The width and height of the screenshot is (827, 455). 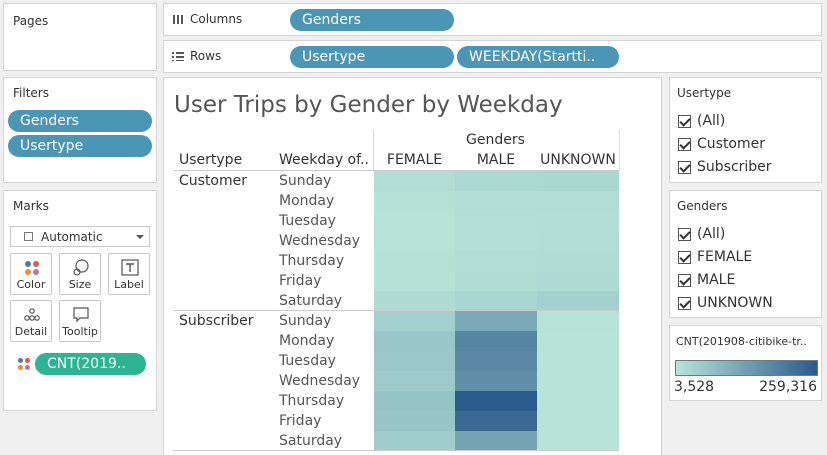 I want to click on usertype-option-all: (All), so click(x=701, y=121).